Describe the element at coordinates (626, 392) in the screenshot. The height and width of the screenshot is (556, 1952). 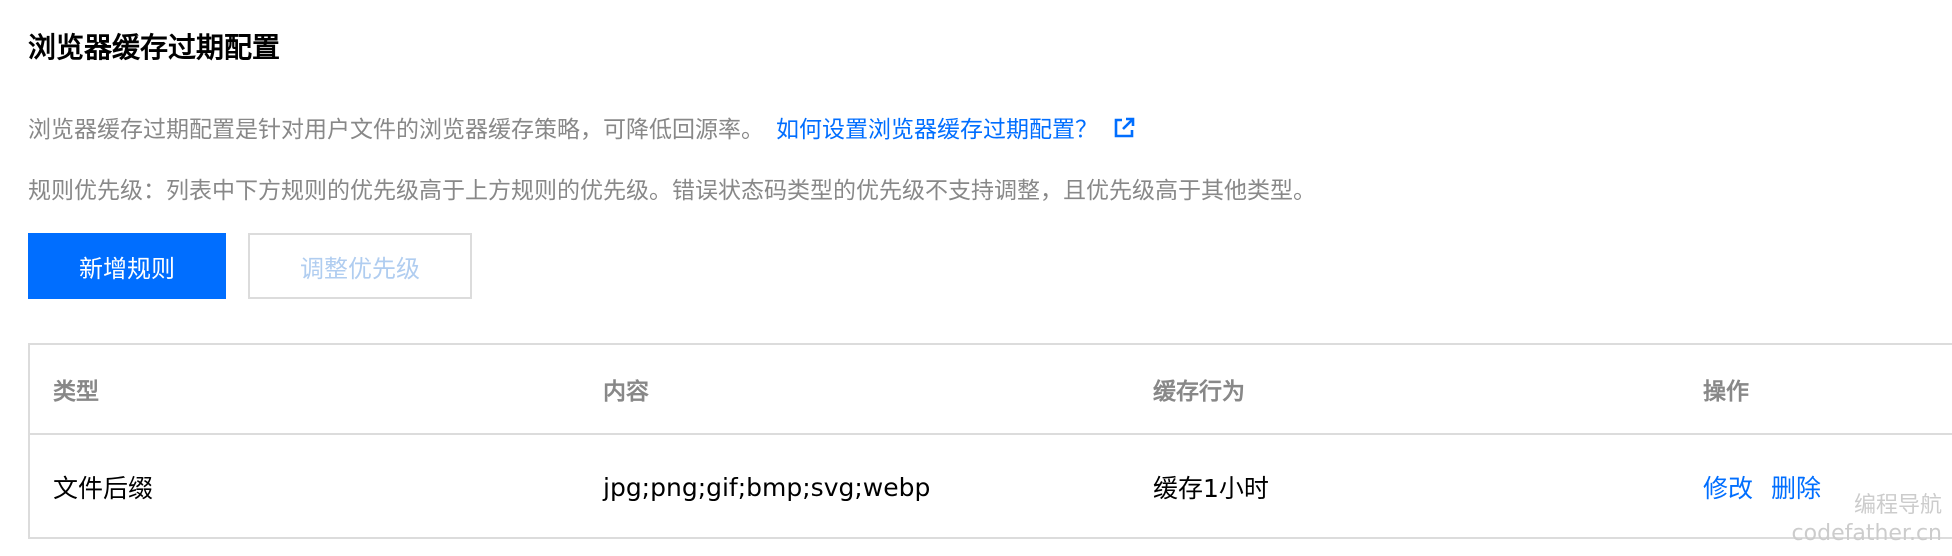
I see `column-header-content: 内容` at that location.